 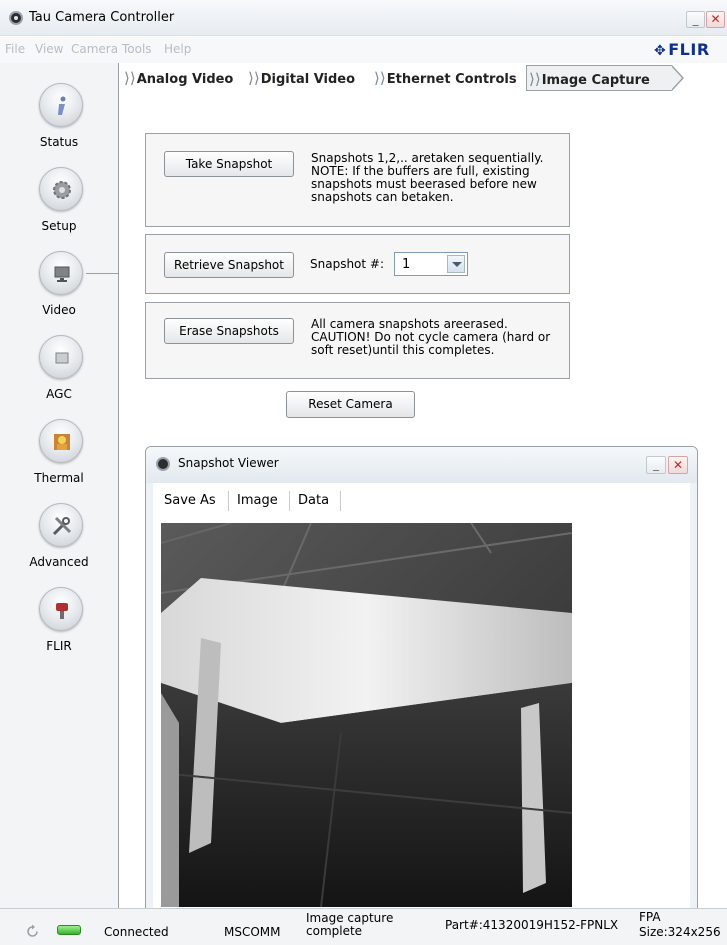 I want to click on tab-image-capture: ⟩⟩Image Capture, so click(x=605, y=78).